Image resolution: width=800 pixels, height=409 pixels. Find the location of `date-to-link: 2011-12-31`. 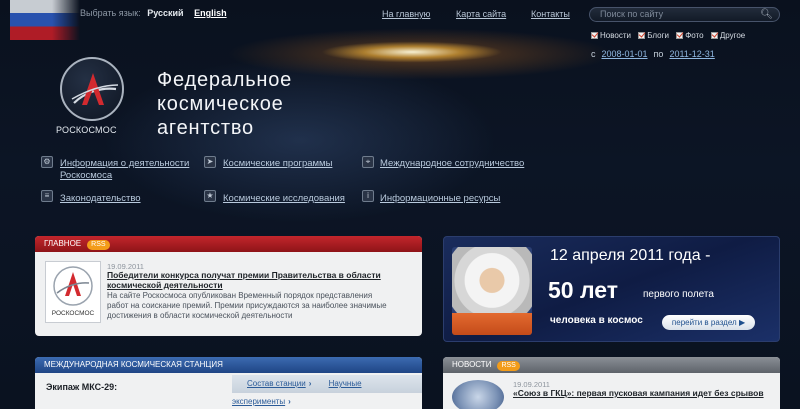

date-to-link: 2011-12-31 is located at coordinates (691, 54).